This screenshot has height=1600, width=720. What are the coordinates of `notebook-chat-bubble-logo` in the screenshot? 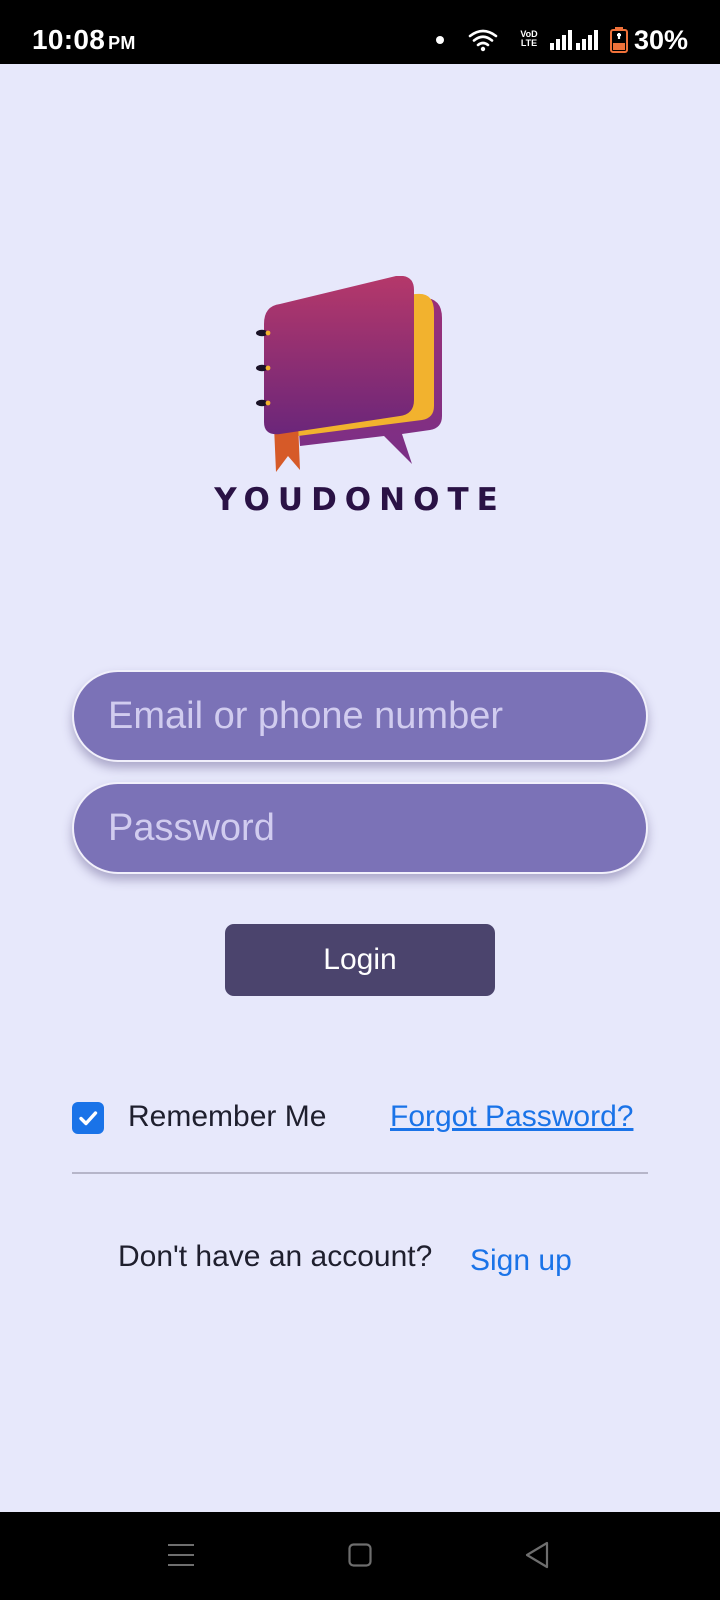 It's located at (349, 374).